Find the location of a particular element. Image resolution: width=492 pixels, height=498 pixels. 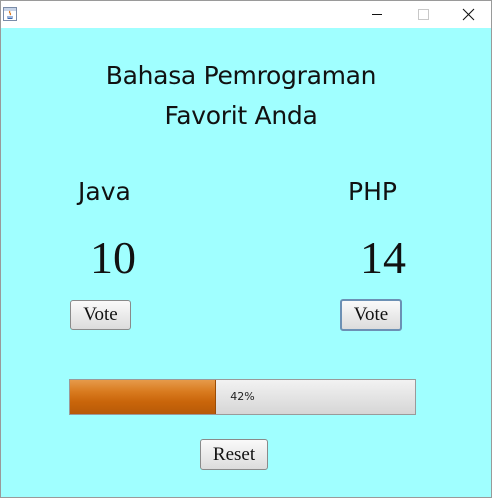

java-app-icon is located at coordinates (10, 13).